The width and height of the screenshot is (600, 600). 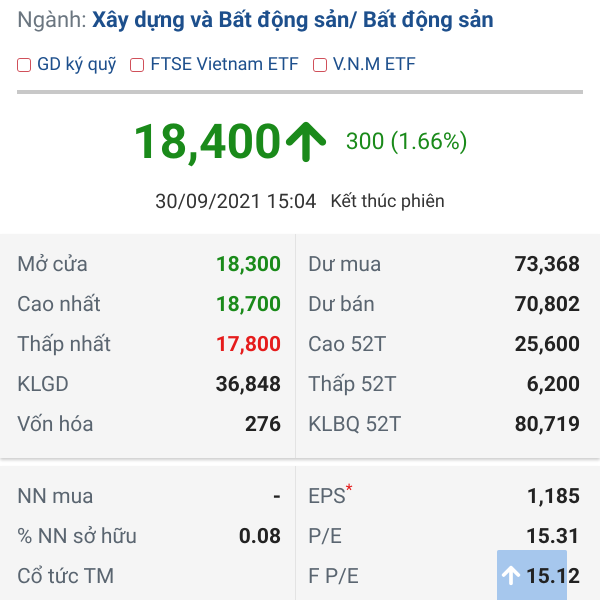 What do you see at coordinates (276, 498) in the screenshot?
I see `stat-value: -` at bounding box center [276, 498].